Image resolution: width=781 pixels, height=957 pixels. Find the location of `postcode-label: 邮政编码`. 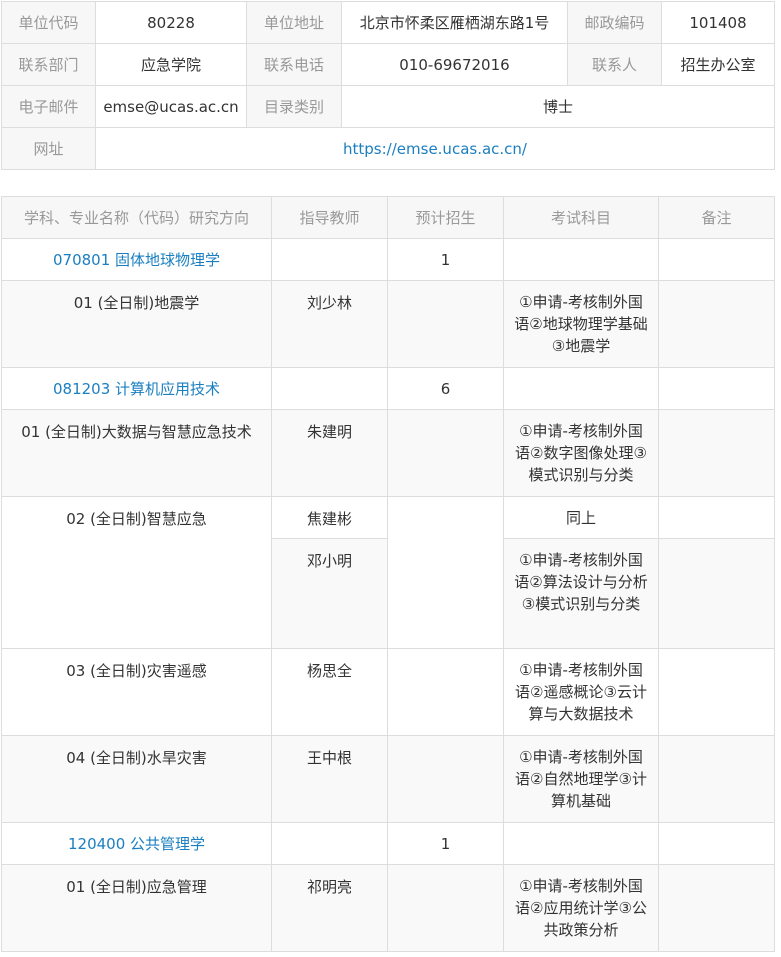

postcode-label: 邮政编码 is located at coordinates (614, 22).